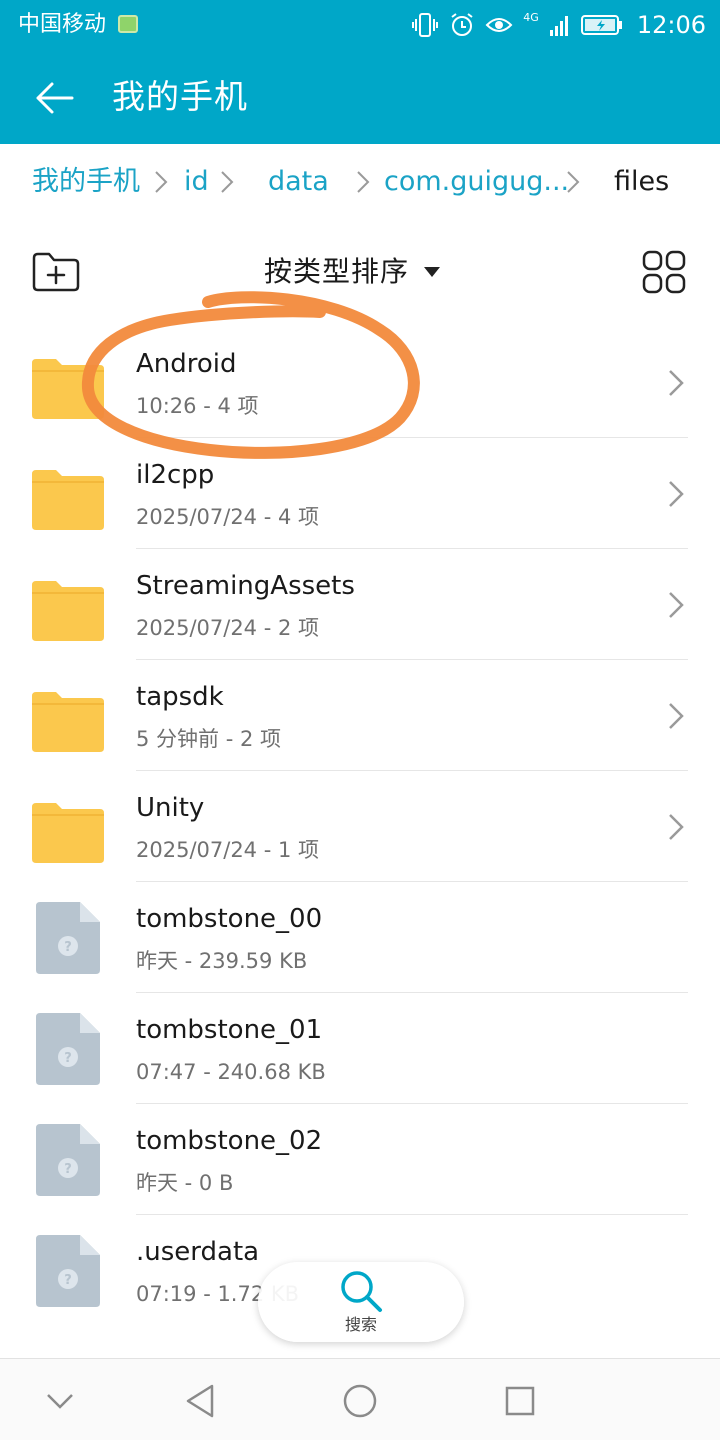 Image resolution: width=720 pixels, height=1440 pixels. What do you see at coordinates (86, 182) in the screenshot?
I see `breadcrumb-item-my-phone: 我的手机` at bounding box center [86, 182].